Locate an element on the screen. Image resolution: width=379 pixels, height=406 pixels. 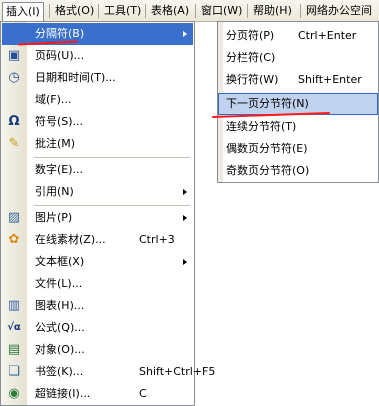
submenu-item-label: 连续分节符(T) is located at coordinates (261, 126).